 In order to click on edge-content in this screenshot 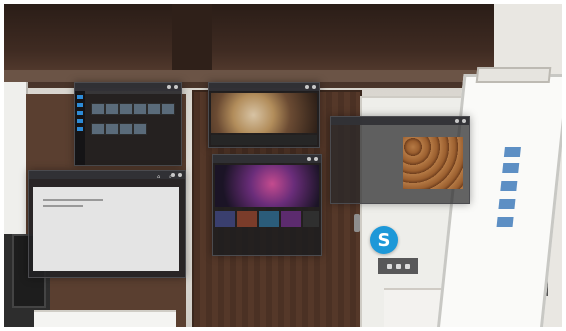, I will do `click(106, 229)`.